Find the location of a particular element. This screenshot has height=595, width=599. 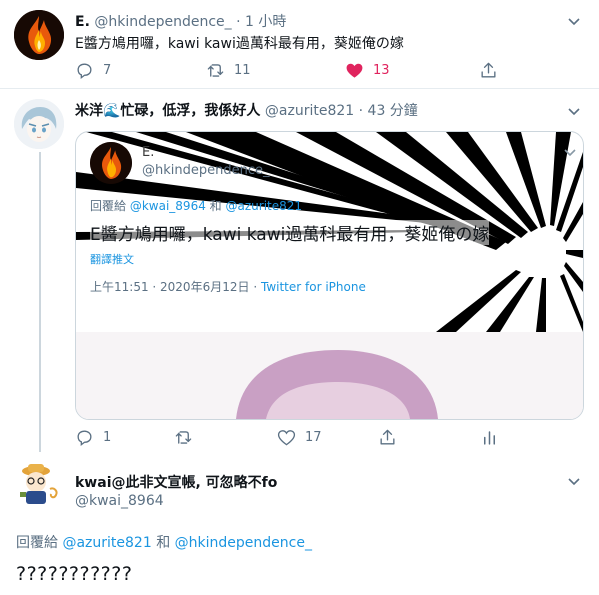

reply-count: 1 is located at coordinates (107, 437).